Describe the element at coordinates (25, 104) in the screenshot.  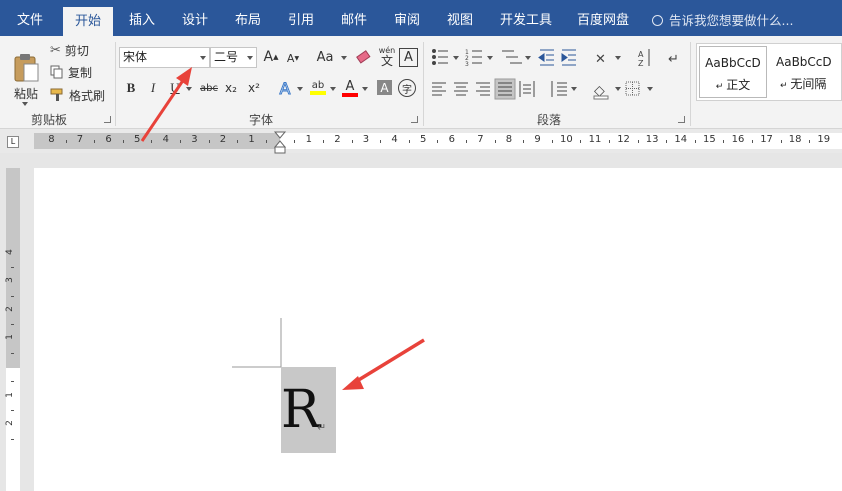
I see `paste-dropdown-icon` at that location.